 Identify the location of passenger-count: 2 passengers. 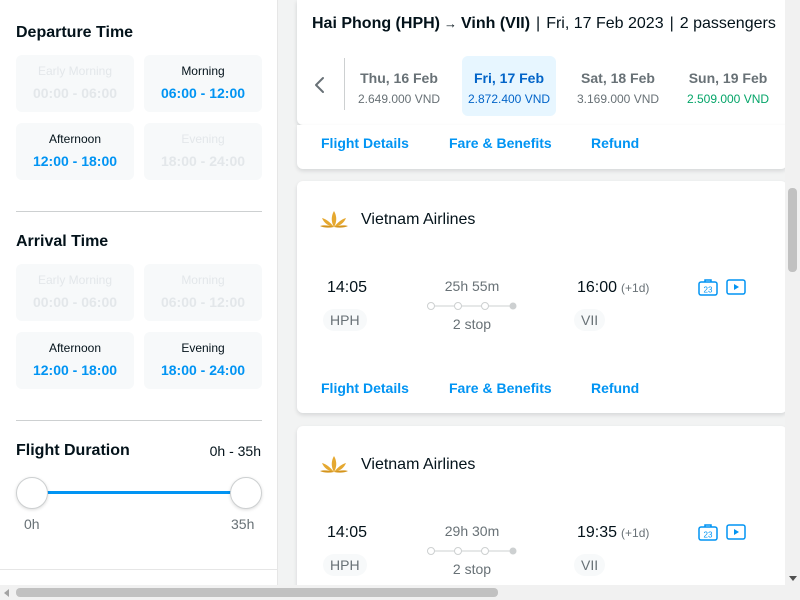
(727, 23).